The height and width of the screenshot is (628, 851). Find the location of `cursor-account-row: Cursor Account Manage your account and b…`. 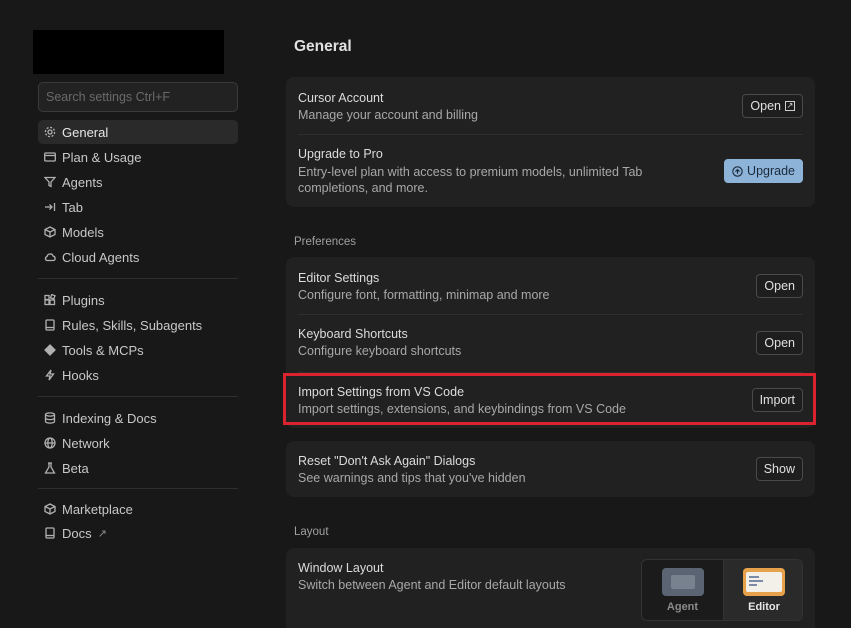

cursor-account-row: Cursor Account Manage your account and b… is located at coordinates (550, 105).